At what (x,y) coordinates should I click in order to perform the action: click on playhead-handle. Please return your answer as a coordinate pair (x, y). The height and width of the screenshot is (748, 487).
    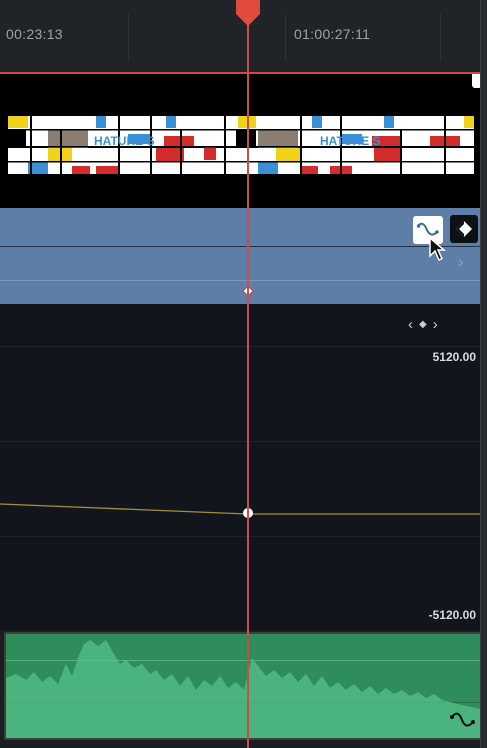
    Looking at the image, I should click on (248, 14).